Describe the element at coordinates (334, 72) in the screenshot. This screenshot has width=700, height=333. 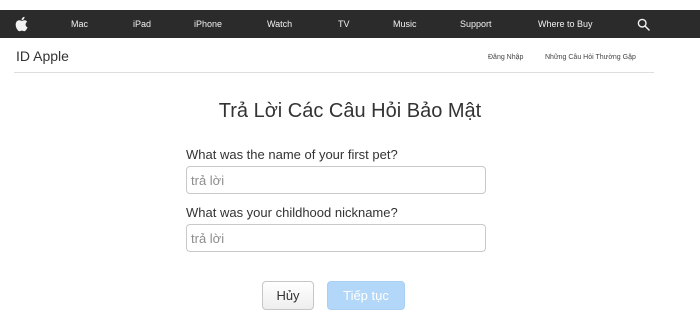
I see `divider` at that location.